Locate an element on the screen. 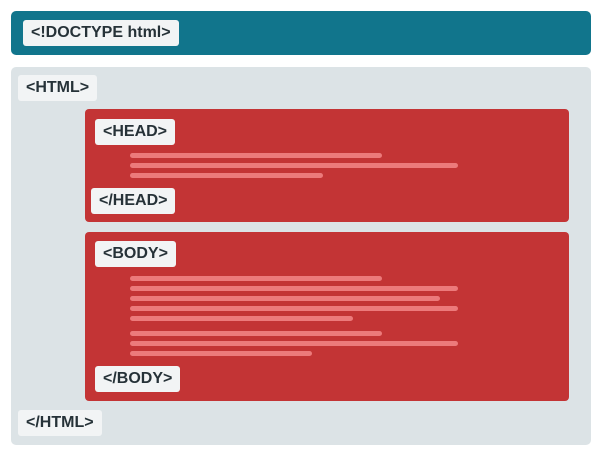  head-close-tag: </HEAD> is located at coordinates (133, 201).